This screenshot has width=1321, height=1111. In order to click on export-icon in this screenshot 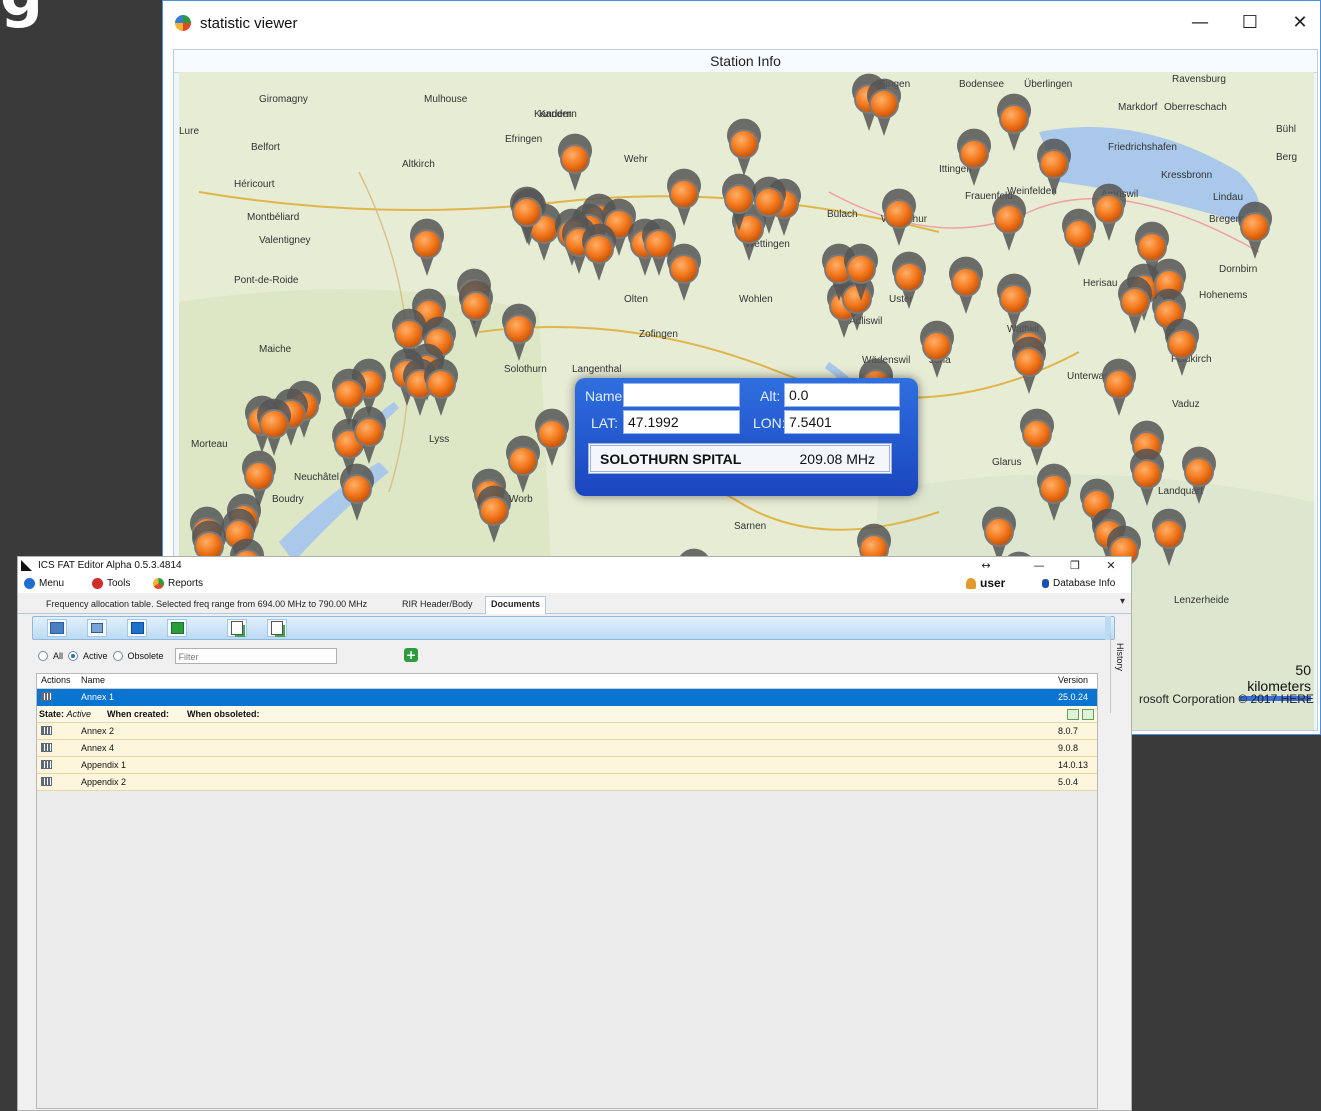, I will do `click(177, 628)`.